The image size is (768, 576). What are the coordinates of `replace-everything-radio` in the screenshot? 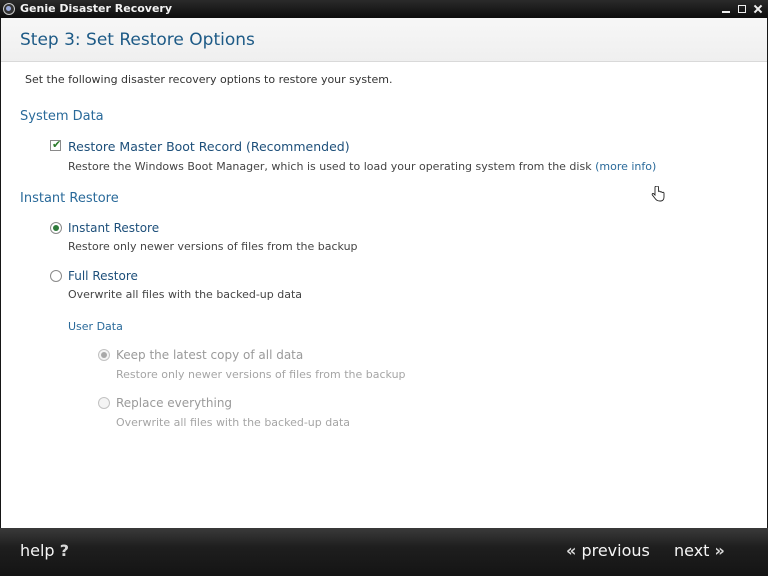 It's located at (104, 403).